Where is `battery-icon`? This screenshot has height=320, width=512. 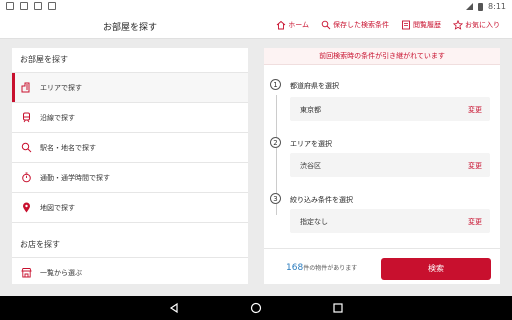
battery-icon is located at coordinates (481, 6).